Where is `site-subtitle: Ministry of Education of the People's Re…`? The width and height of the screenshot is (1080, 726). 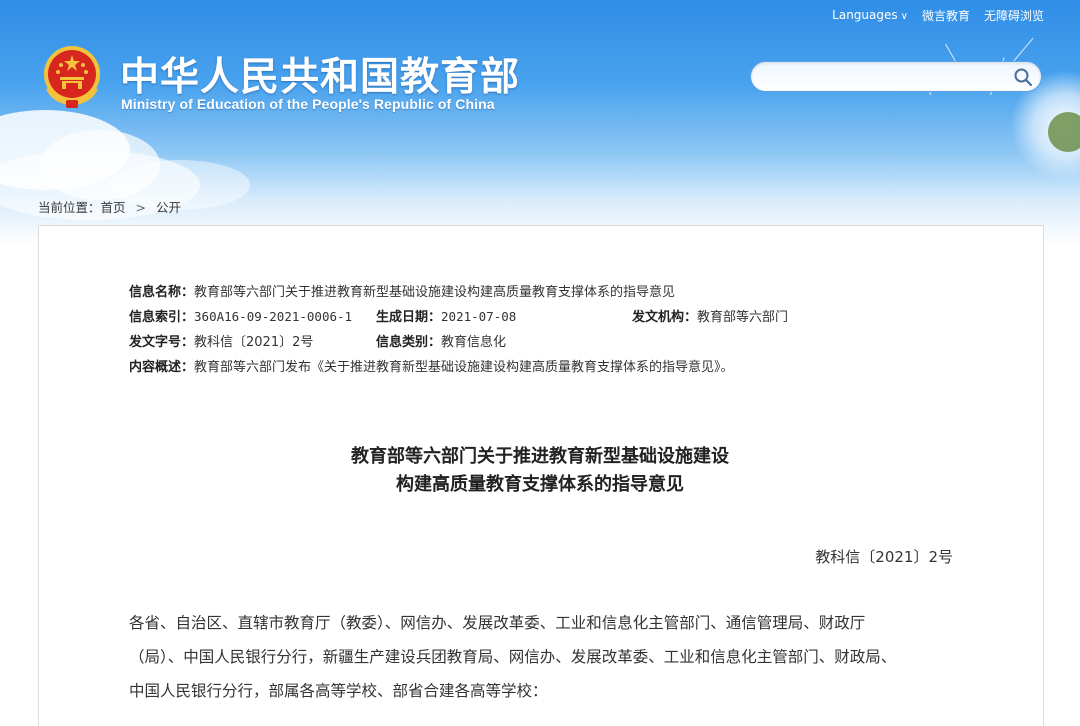
site-subtitle: Ministry of Education of the People's Re… is located at coordinates (308, 104).